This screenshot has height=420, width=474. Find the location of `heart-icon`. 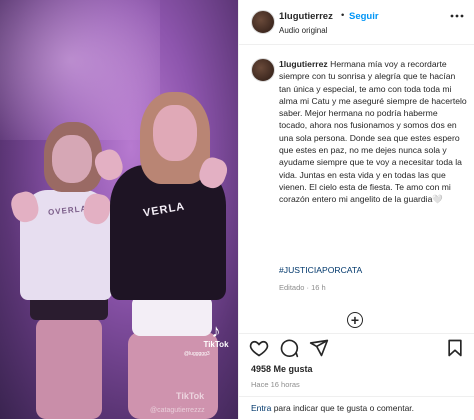

heart-icon is located at coordinates (259, 348).